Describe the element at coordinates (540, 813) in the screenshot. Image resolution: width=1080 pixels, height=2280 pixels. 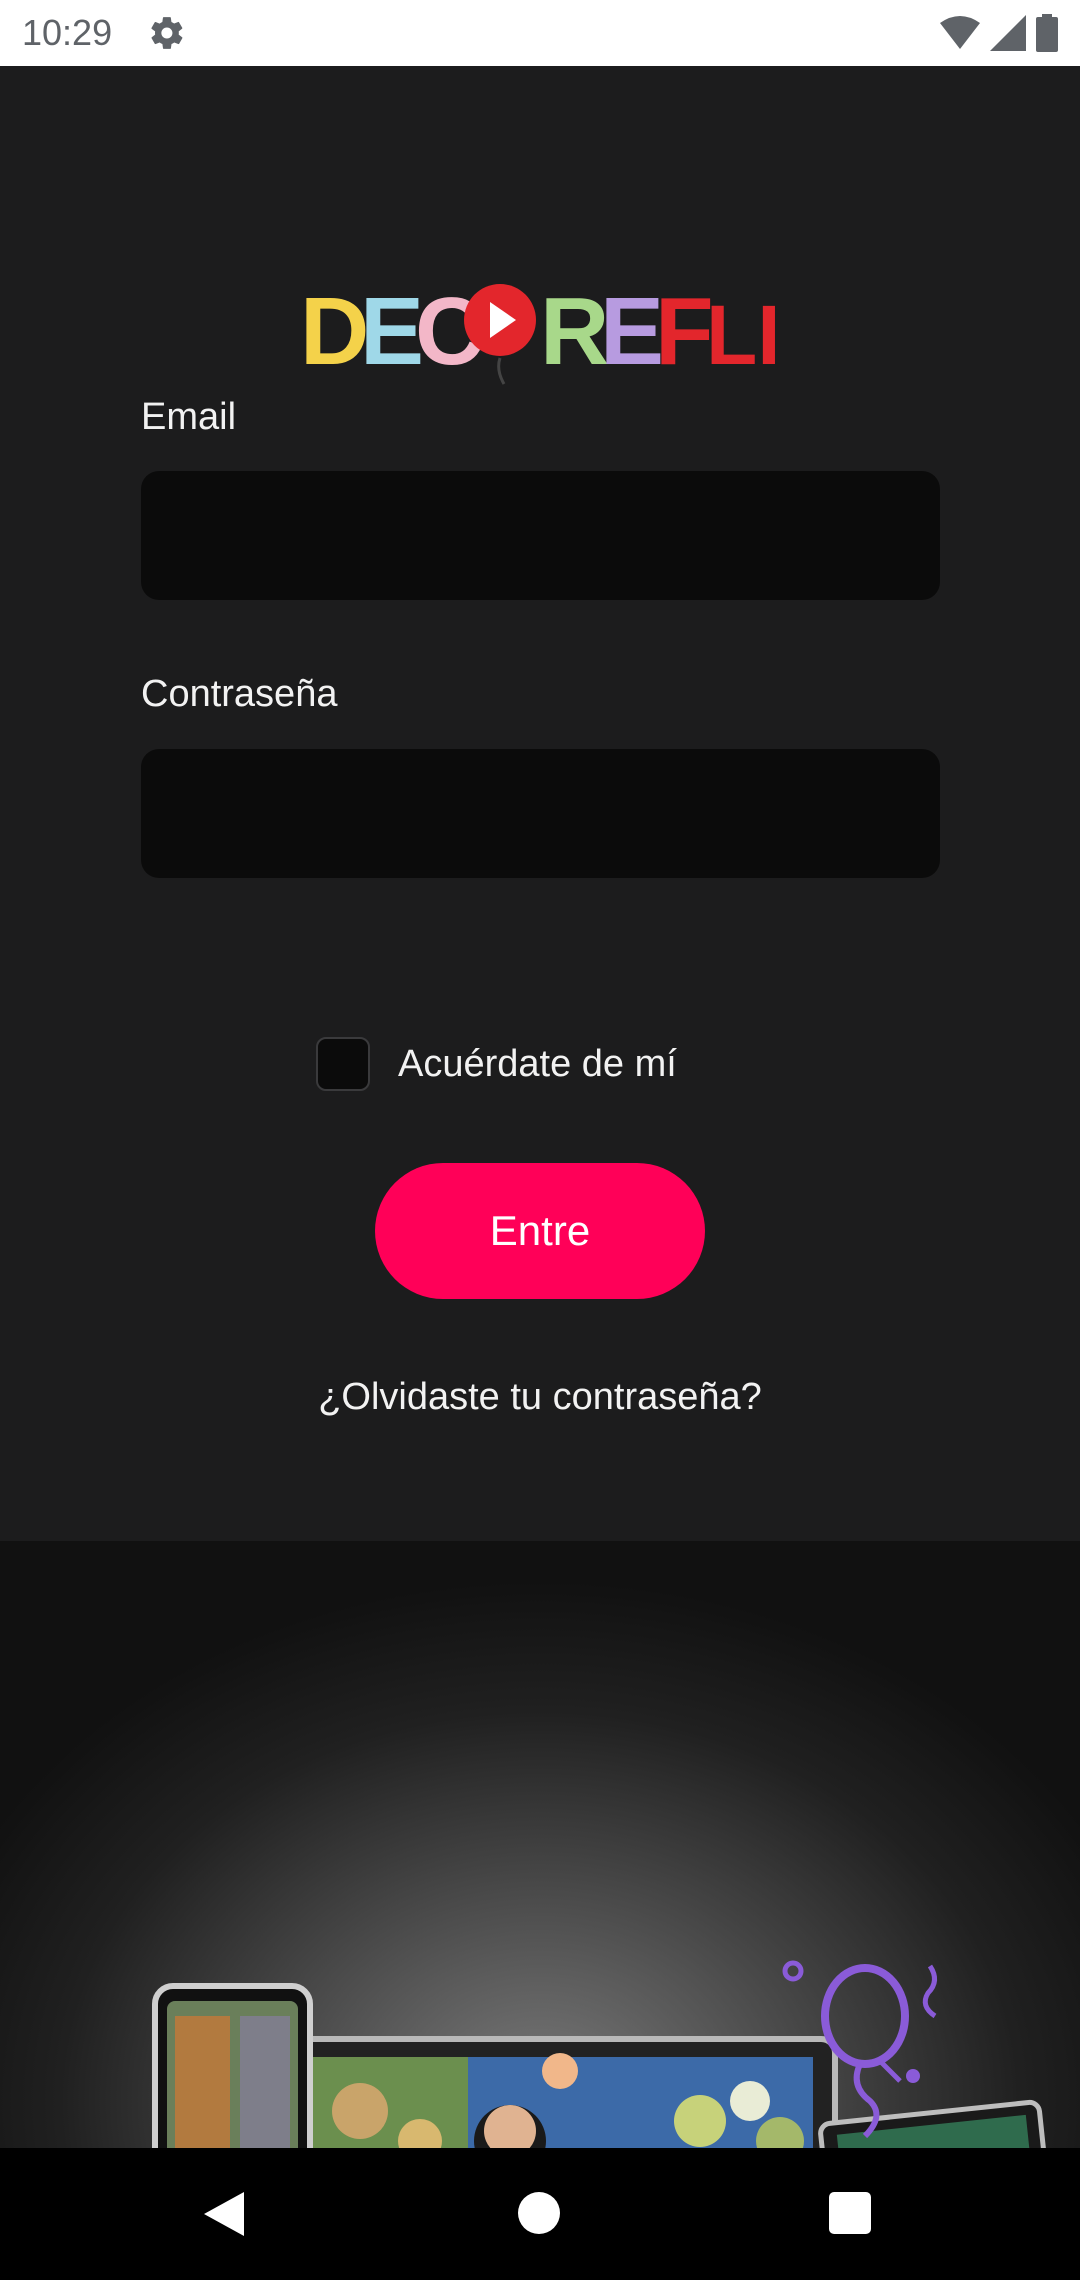
I see `password-field` at that location.